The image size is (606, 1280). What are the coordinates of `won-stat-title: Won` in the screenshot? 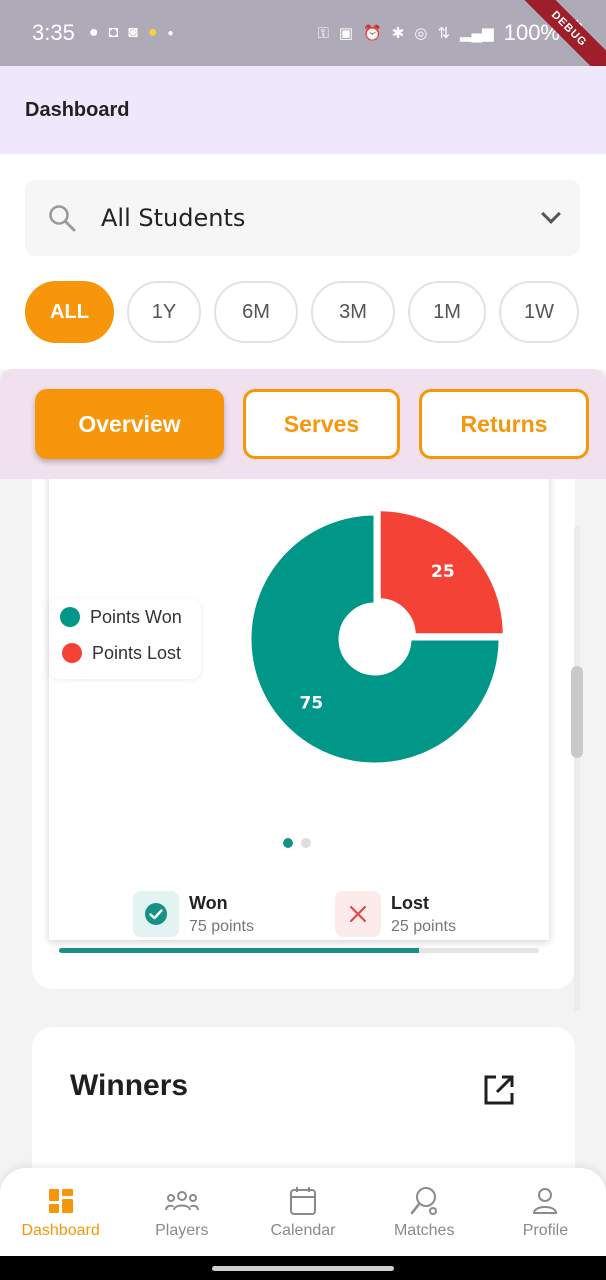 It's located at (208, 903).